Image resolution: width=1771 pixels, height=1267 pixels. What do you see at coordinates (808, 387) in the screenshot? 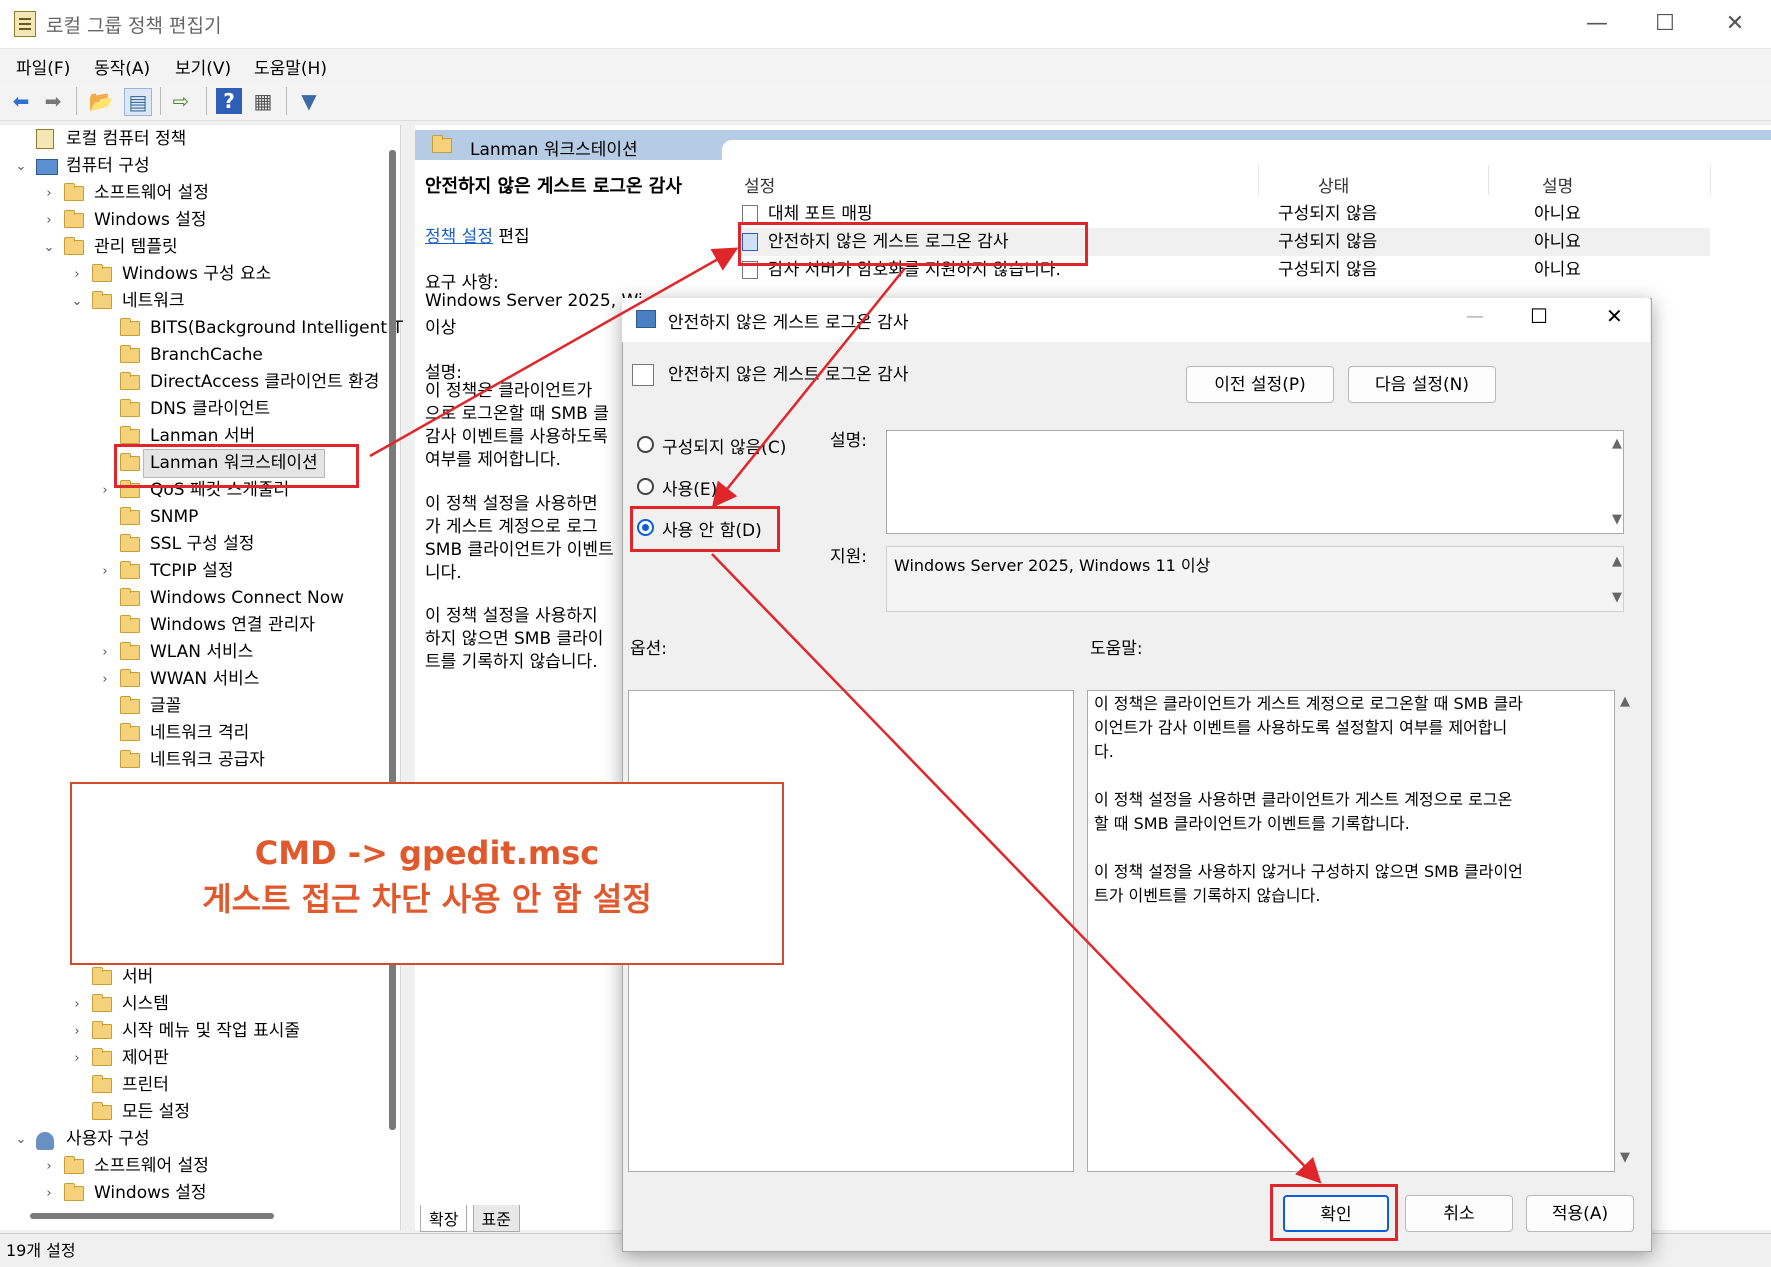
I see `arrow-policy-to-disabled` at bounding box center [808, 387].